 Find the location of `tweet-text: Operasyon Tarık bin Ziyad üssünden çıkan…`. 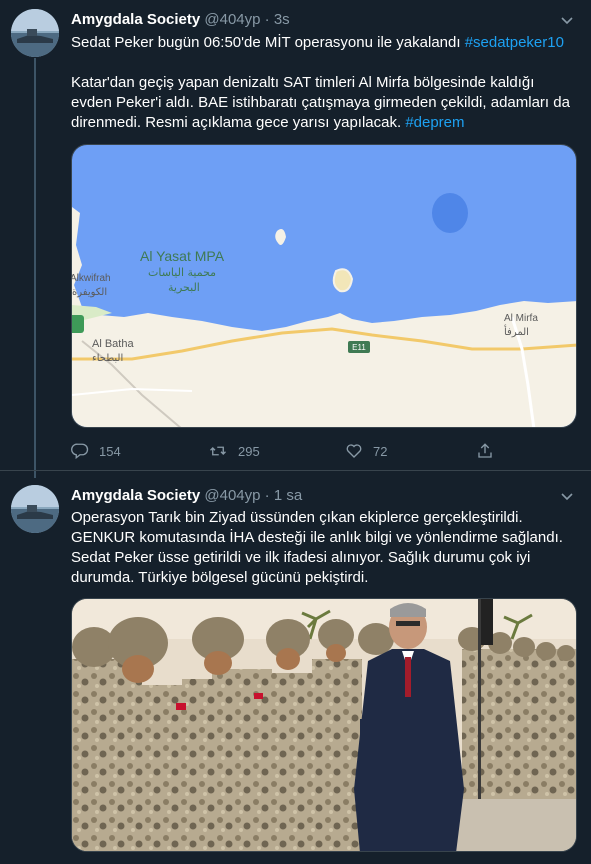

tweet-text: Operasyon Tarık bin Ziyad üssünden çıkan… is located at coordinates (317, 547).